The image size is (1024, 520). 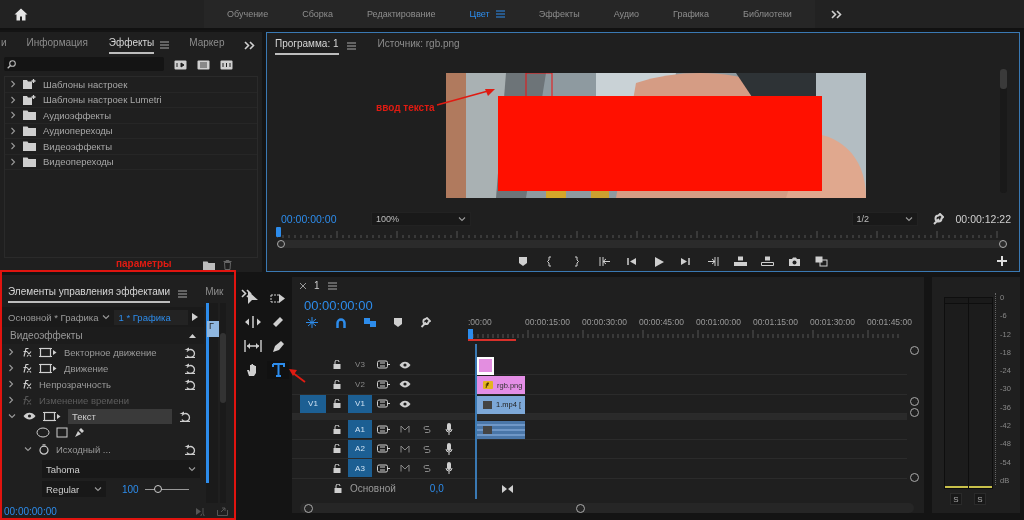 What do you see at coordinates (884, 219) in the screenshot?
I see `resolution-dropdown: 1/2` at bounding box center [884, 219].